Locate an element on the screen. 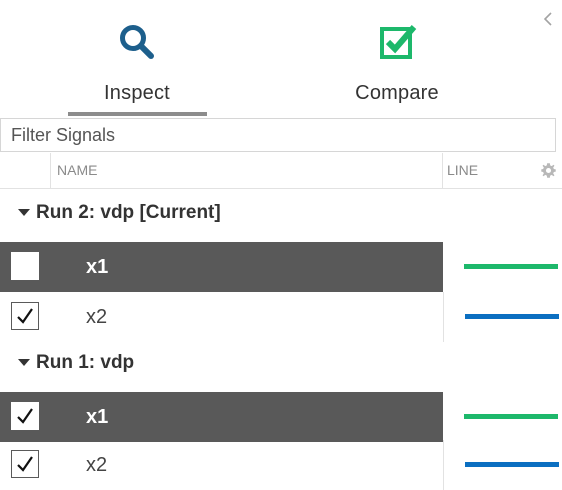 Image resolution: width=562 pixels, height=490 pixels. gear-icon is located at coordinates (548, 170).